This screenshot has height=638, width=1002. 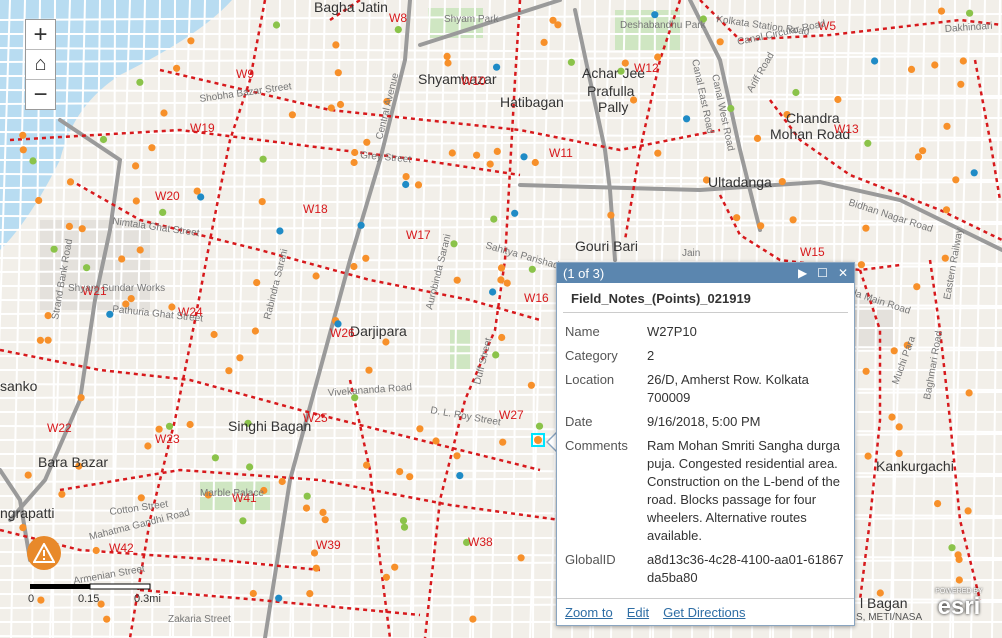 I want to click on next-feature-icon: ▶, so click(x=802, y=273).